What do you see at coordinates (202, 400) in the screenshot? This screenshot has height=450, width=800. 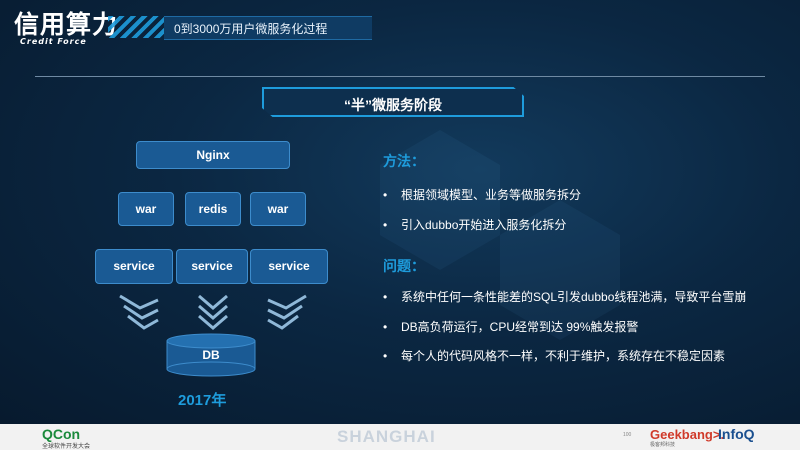 I see `year-label: 2017年` at bounding box center [202, 400].